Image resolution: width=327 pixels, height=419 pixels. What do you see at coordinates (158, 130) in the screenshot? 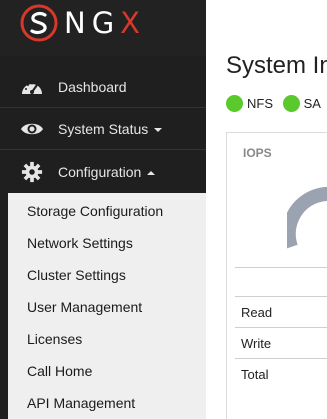
I see `caret-down-icon` at bounding box center [158, 130].